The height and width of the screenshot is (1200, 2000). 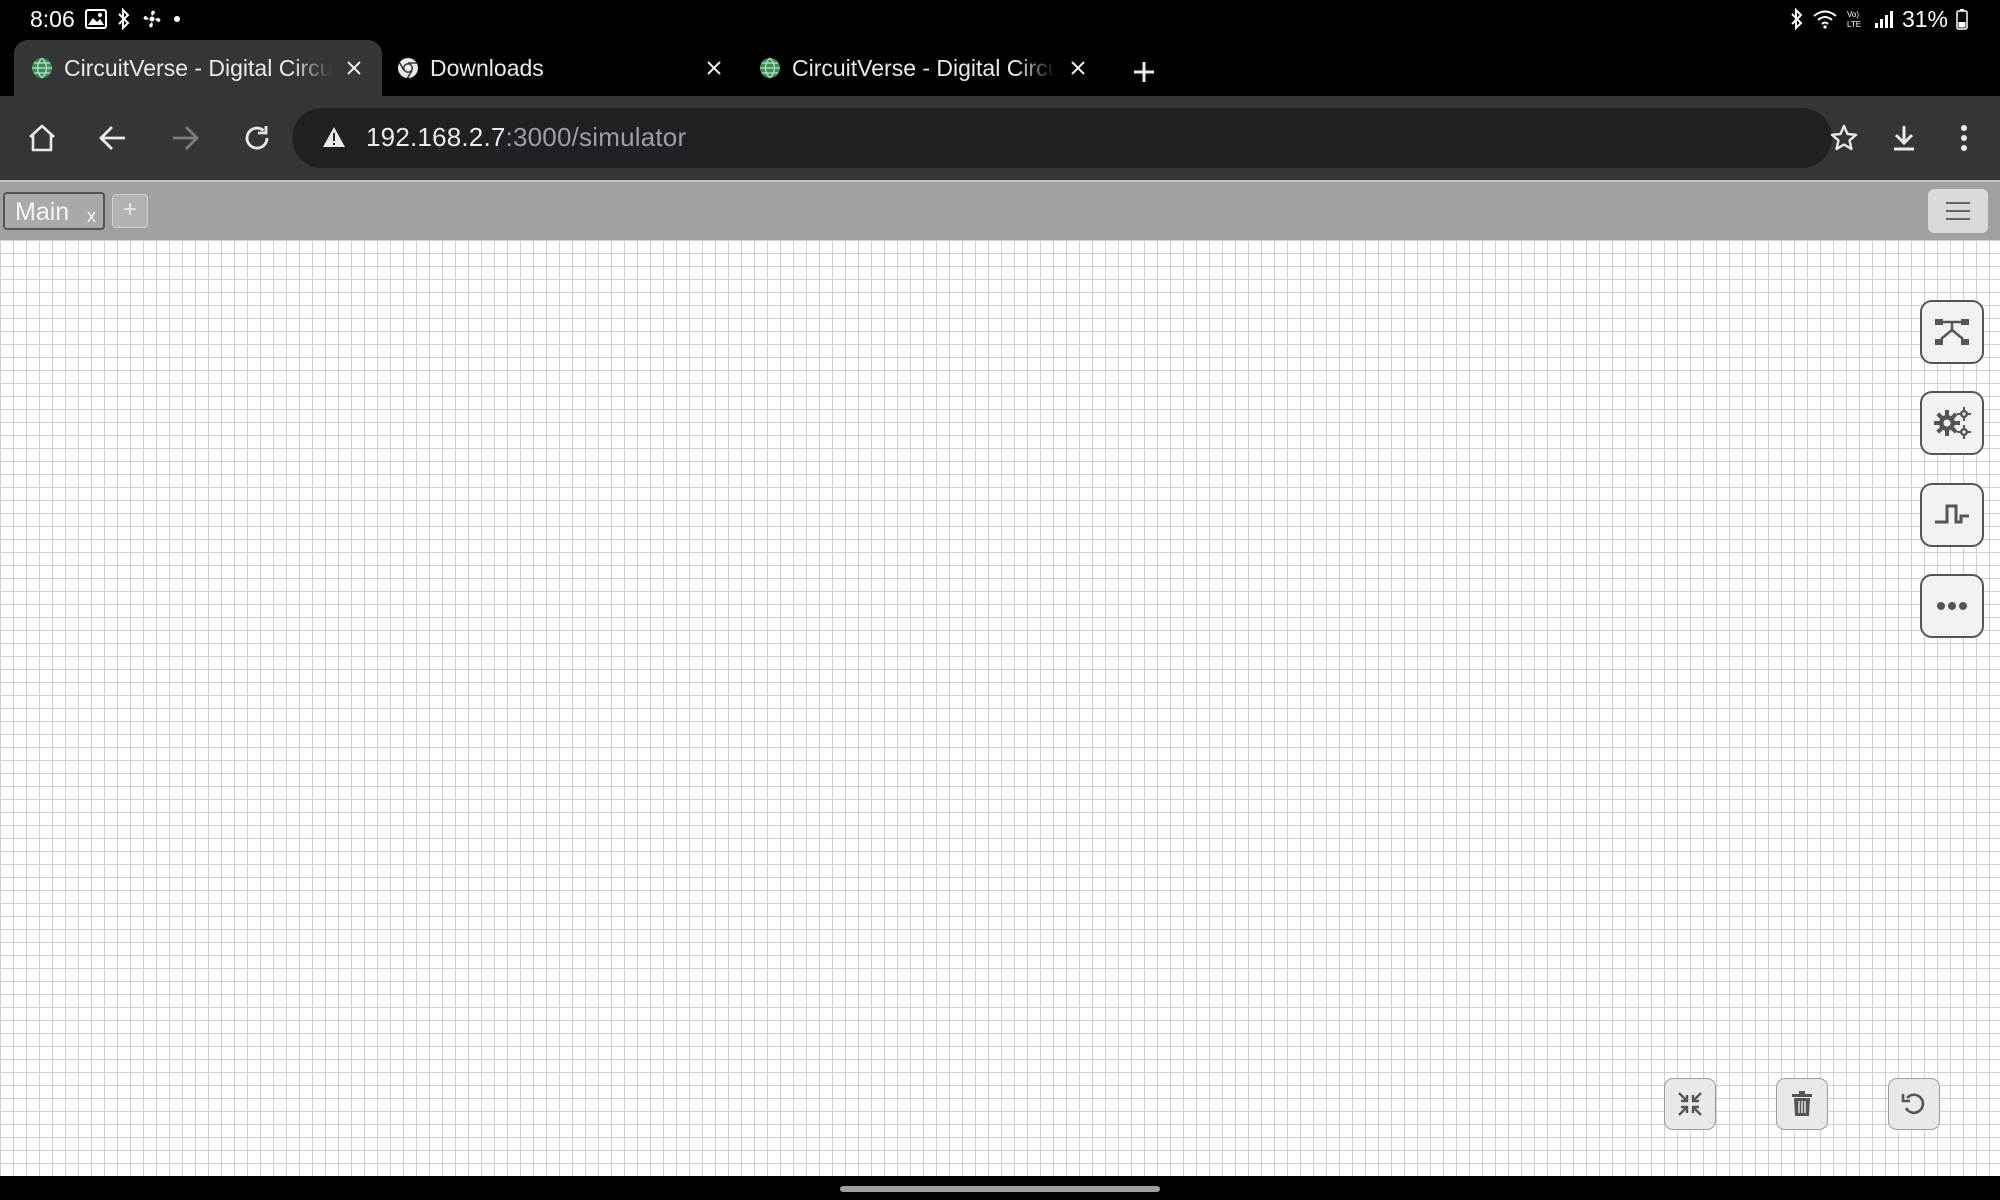 I want to click on volte-icon: Vo) LTE, so click(x=1856, y=19).